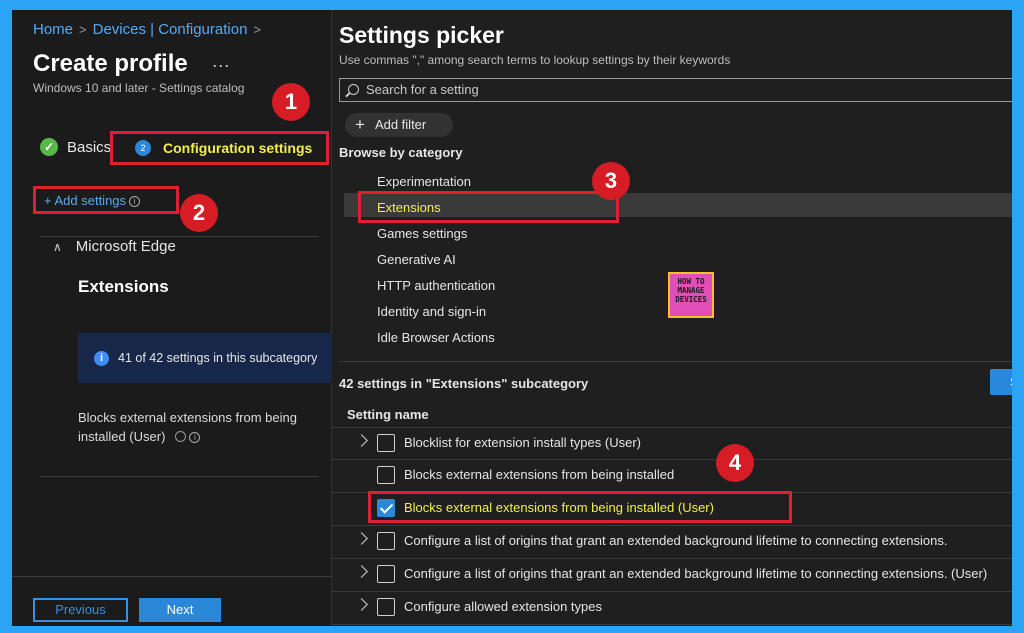 The height and width of the screenshot is (633, 1024). Describe the element at coordinates (170, 29) in the screenshot. I see `breadcrumb-devices-configuration: Devices | Configuration` at that location.